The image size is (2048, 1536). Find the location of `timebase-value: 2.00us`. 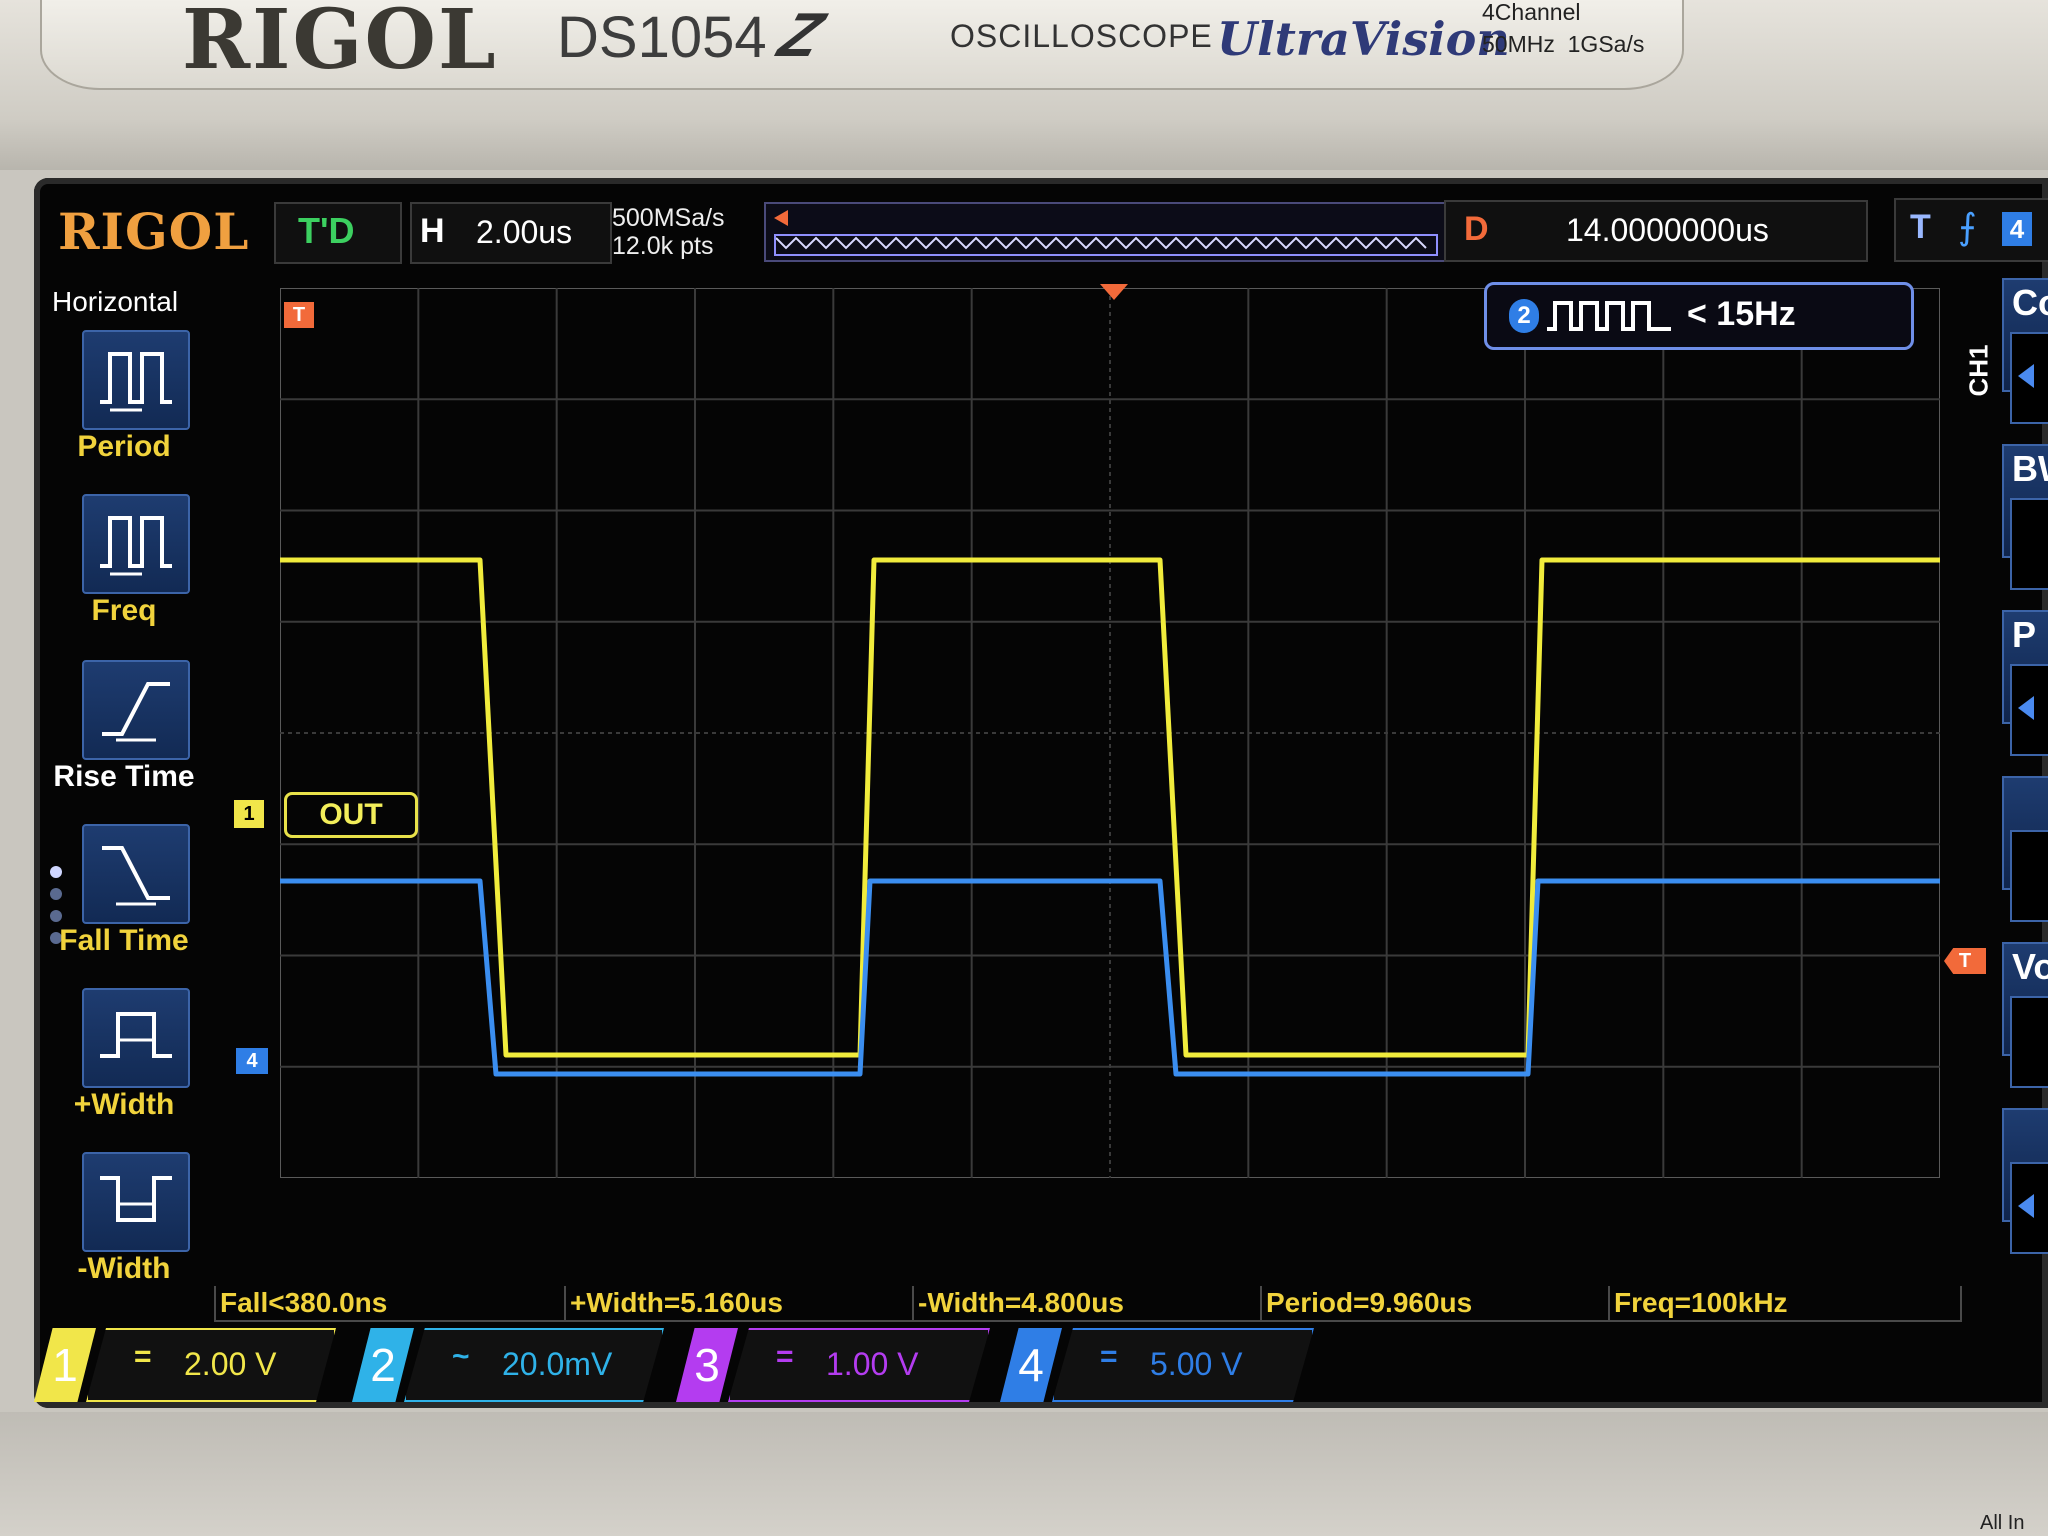

timebase-value: 2.00us is located at coordinates (524, 232).